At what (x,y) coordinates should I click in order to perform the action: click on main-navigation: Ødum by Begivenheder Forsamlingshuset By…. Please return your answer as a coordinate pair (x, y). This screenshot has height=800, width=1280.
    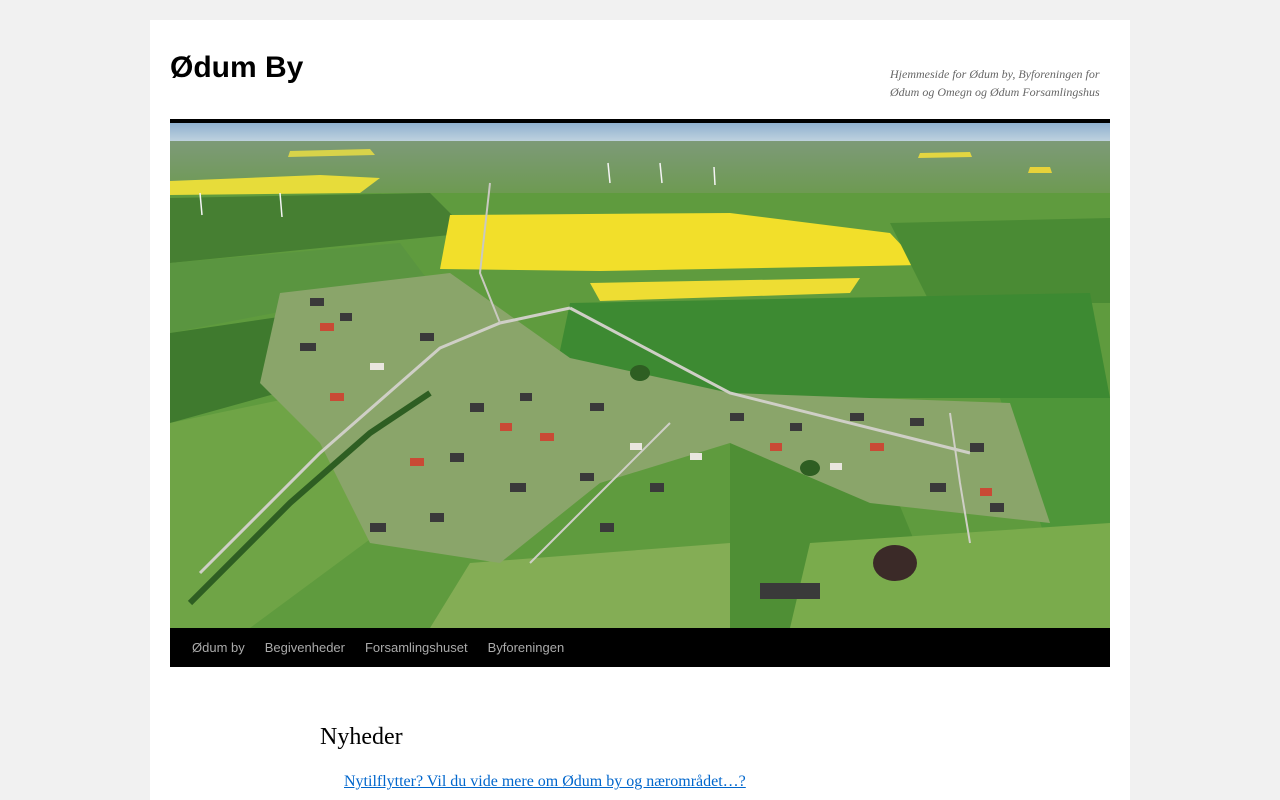
    Looking at the image, I should click on (640, 647).